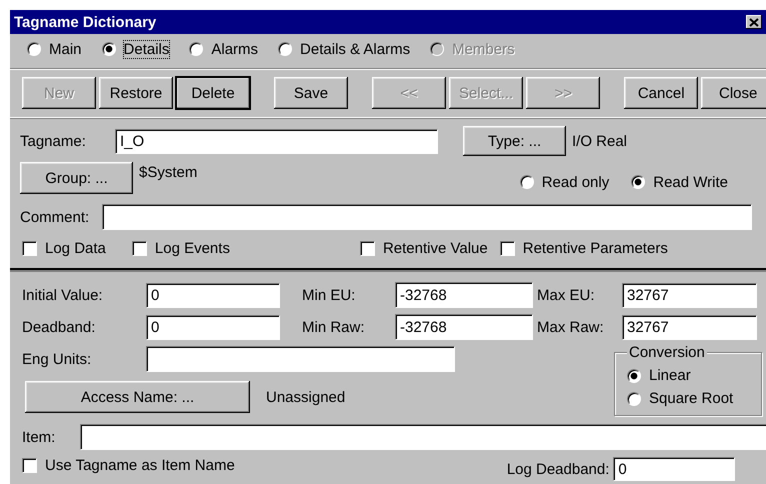 The width and height of the screenshot is (766, 484). What do you see at coordinates (53, 141) in the screenshot?
I see `field-label: Tagname:` at bounding box center [53, 141].